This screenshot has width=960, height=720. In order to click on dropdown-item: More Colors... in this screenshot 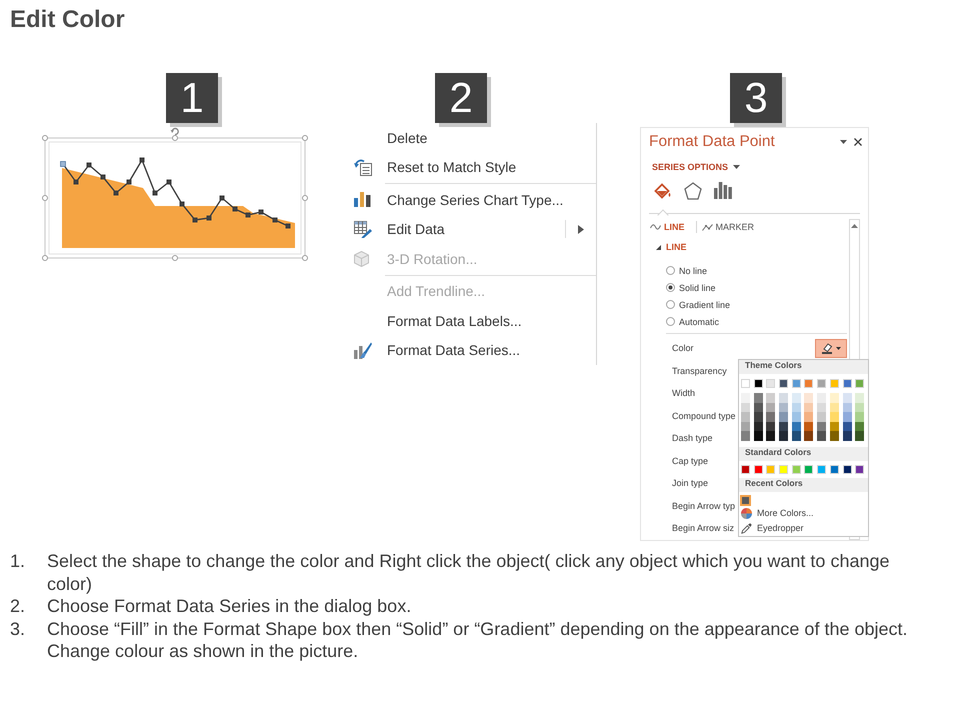, I will do `click(803, 513)`.